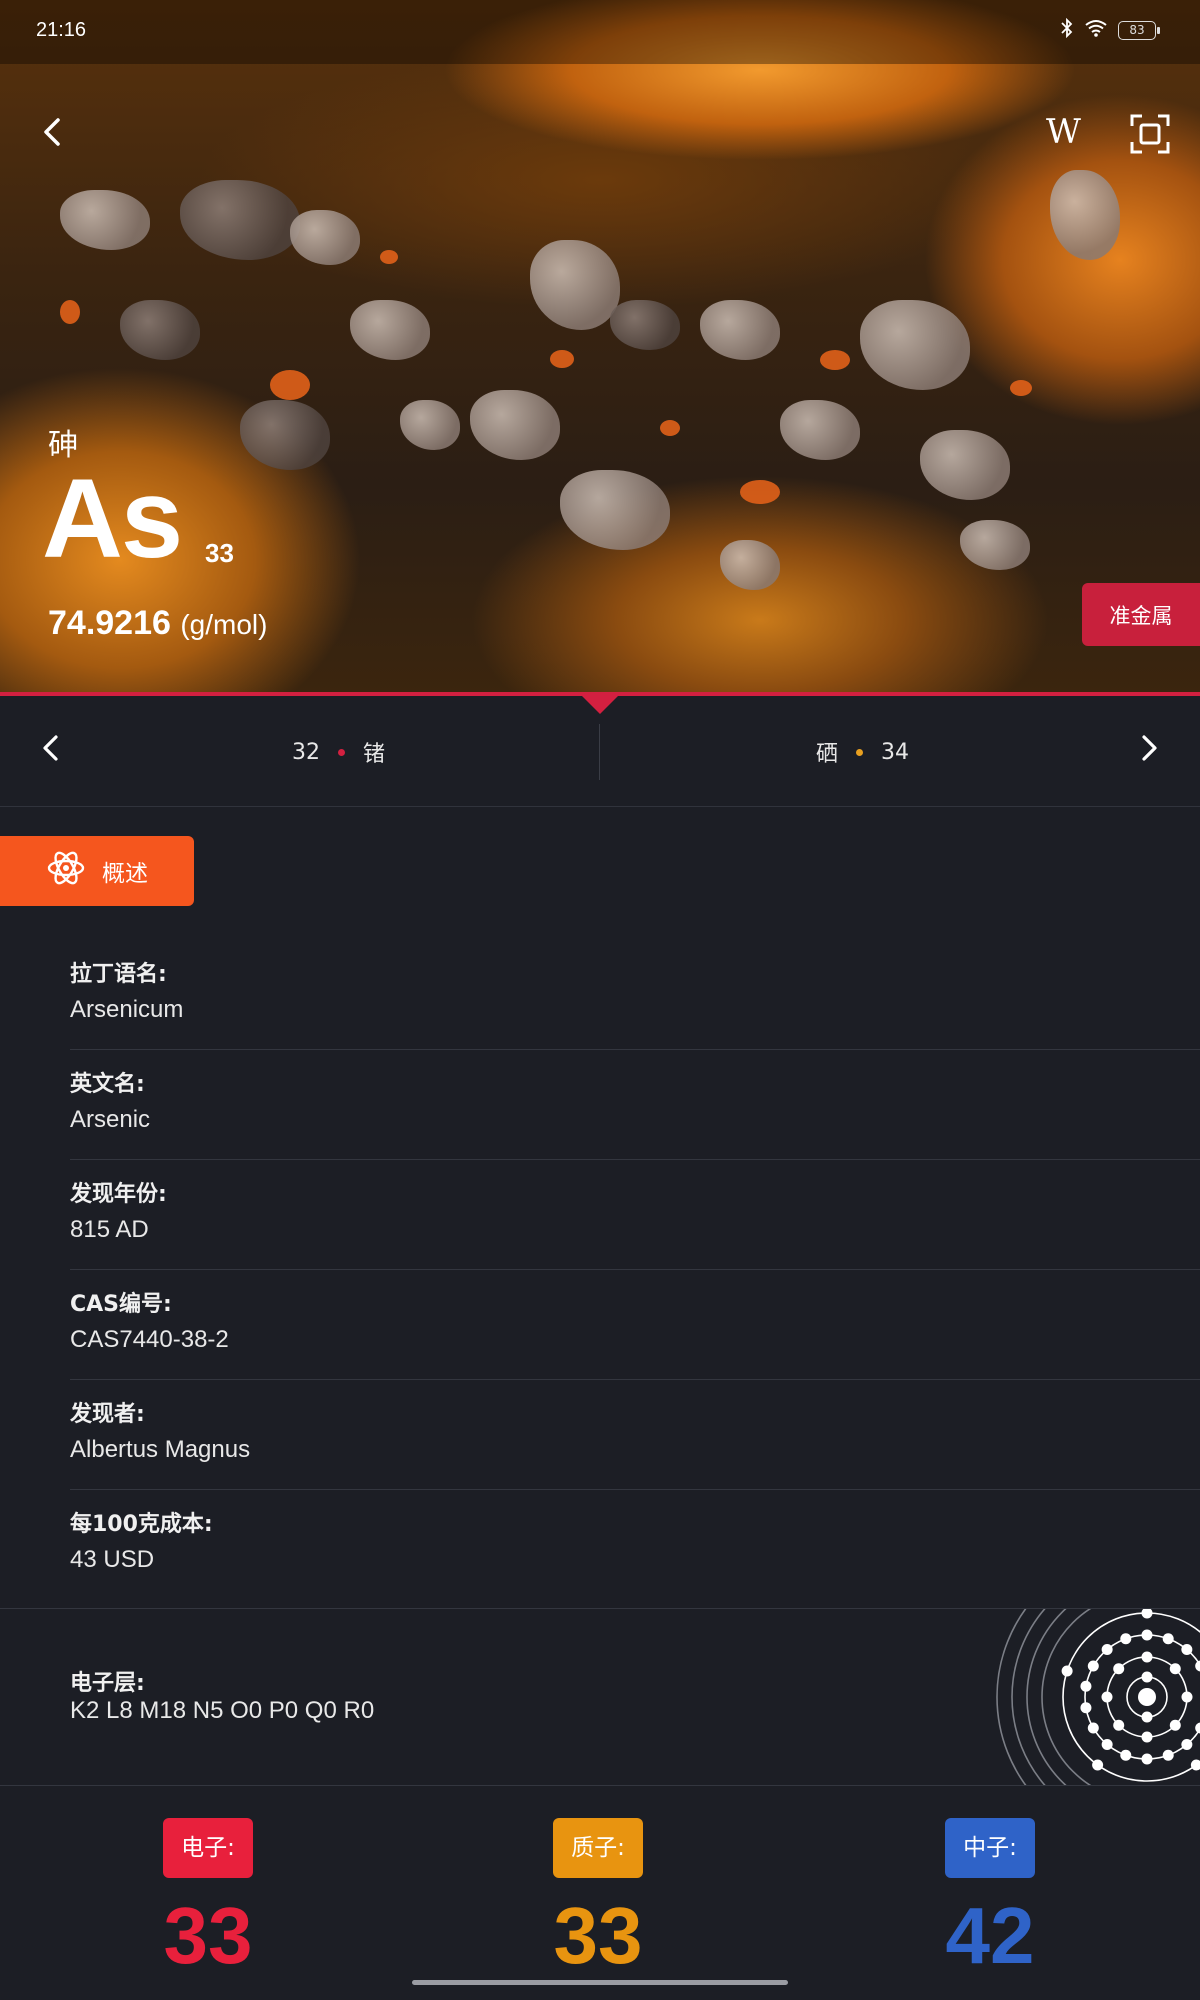 The width and height of the screenshot is (1200, 2000). What do you see at coordinates (125, 874) in the screenshot?
I see `tab-overview-label: 概述` at bounding box center [125, 874].